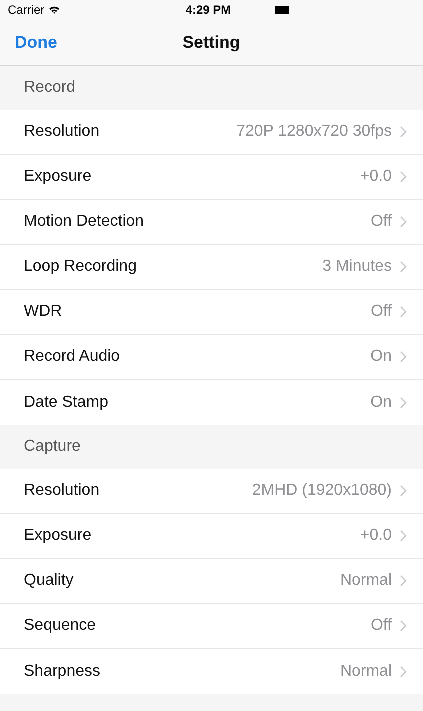 This screenshot has height=711, width=423. Describe the element at coordinates (211, 581) in the screenshot. I see `settings-row: Quality Normal` at that location.